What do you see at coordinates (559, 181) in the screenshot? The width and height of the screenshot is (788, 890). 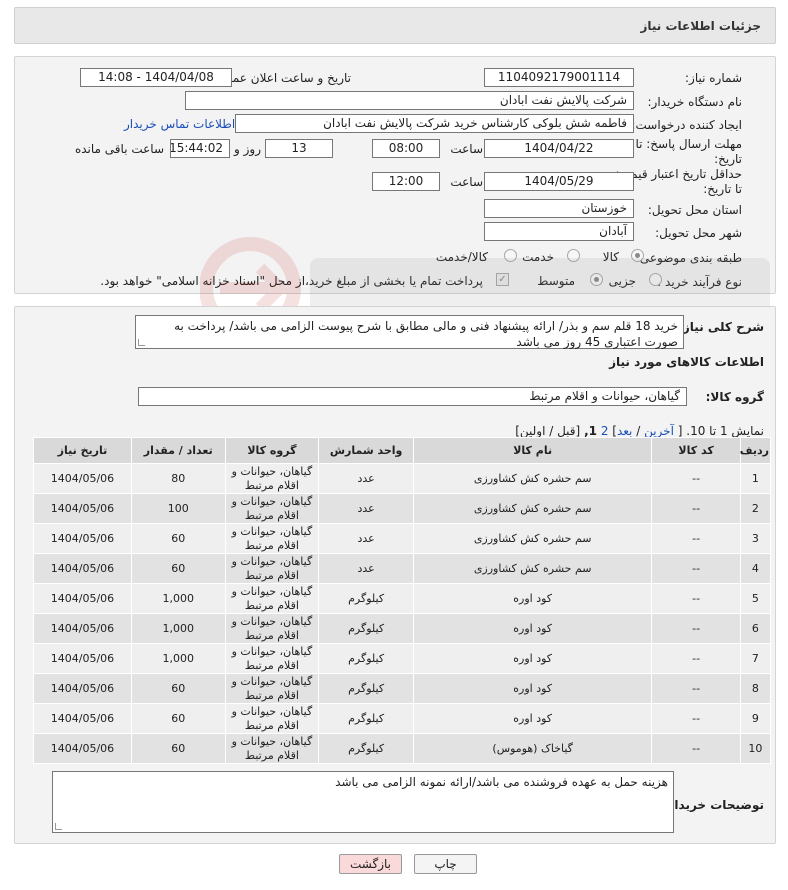 I see `validity-date-field: 1404/05/29` at bounding box center [559, 181].